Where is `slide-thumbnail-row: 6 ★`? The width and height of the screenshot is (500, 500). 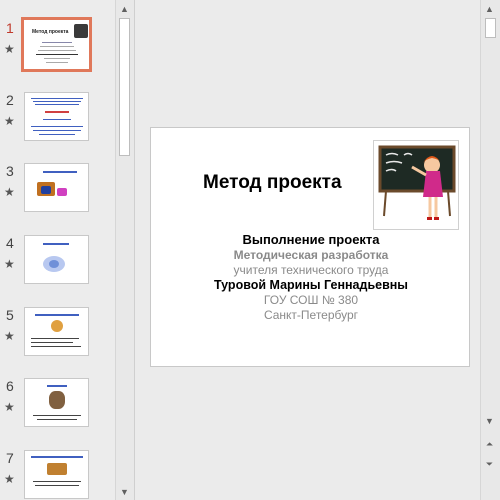
slide-thumbnail-row: 6 ★ is located at coordinates (57, 408).